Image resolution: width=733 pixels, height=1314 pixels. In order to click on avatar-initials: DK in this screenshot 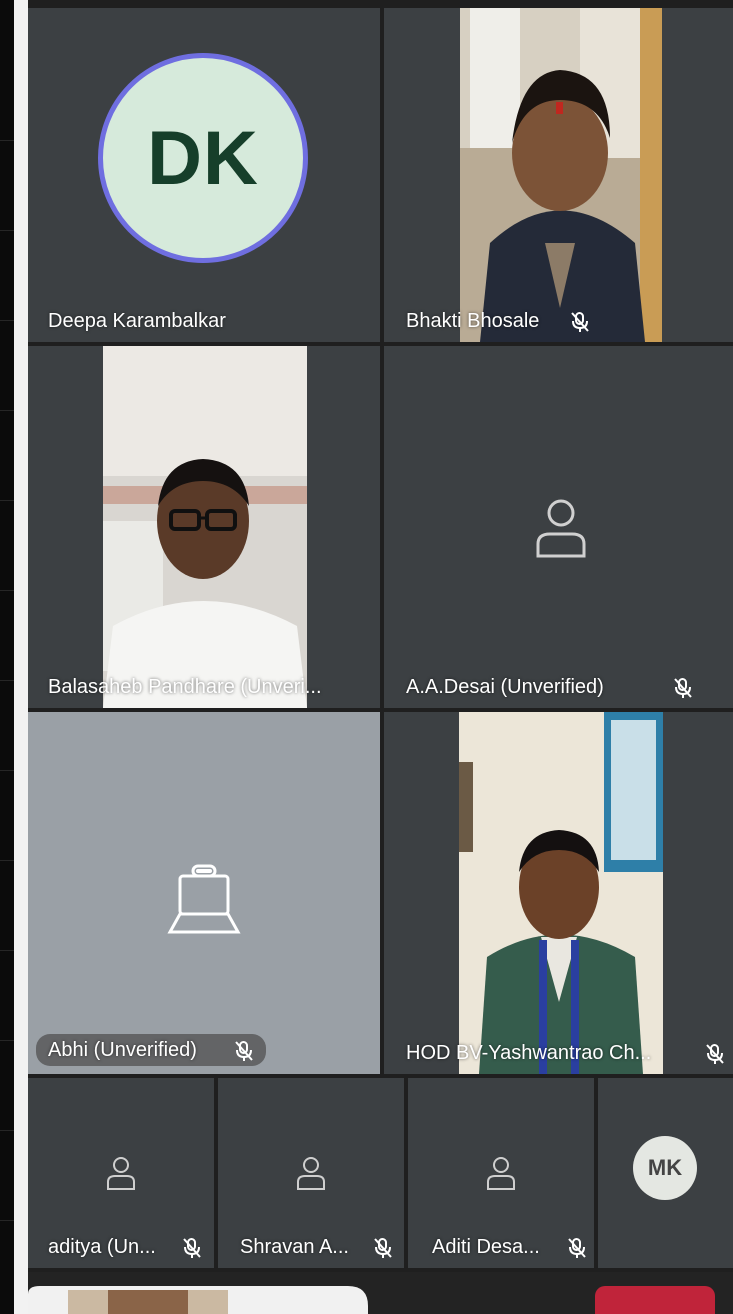, I will do `click(203, 158)`.